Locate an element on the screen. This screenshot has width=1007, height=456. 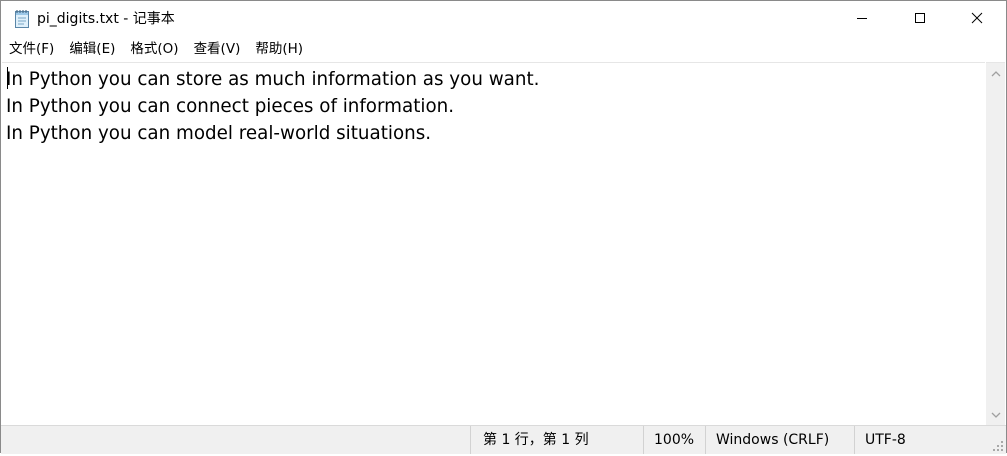
close-button is located at coordinates (977, 18).